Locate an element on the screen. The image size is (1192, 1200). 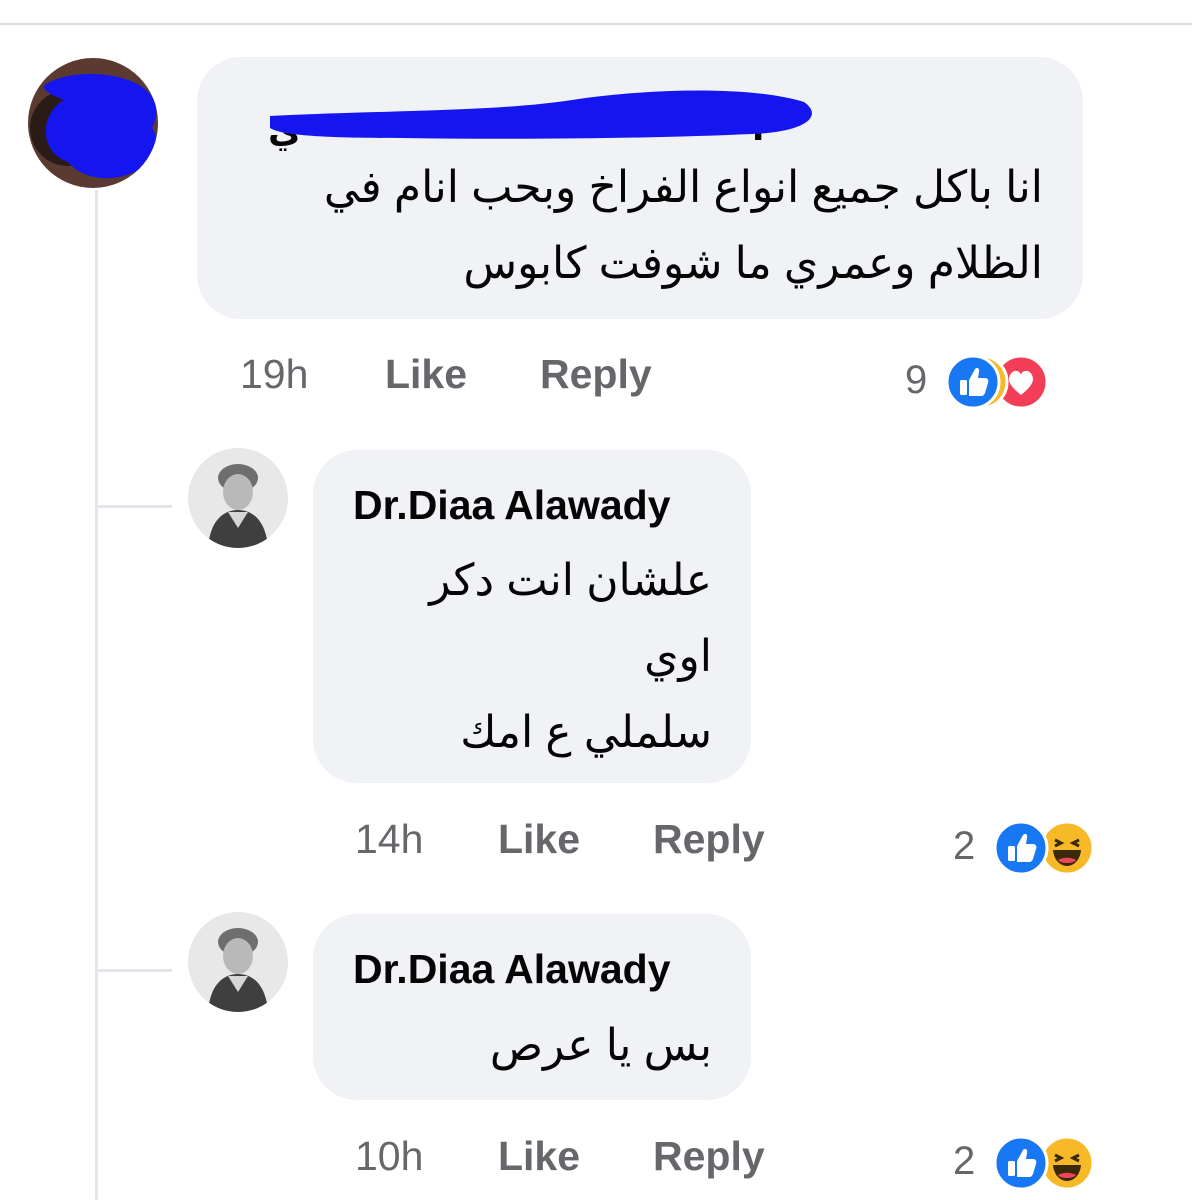
comment-text-line: الظلام وعمري ما شوفت كابوس is located at coordinates (753, 263).